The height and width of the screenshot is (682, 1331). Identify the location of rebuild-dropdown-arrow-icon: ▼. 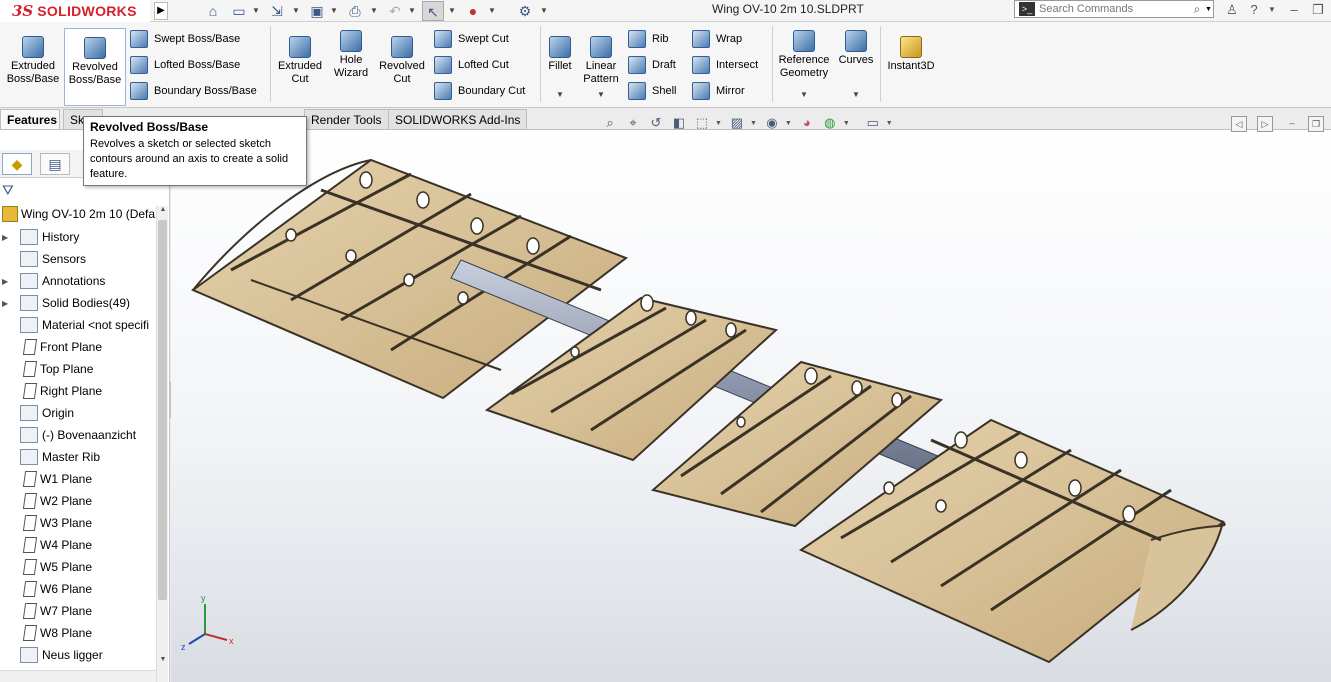
(492, 11).